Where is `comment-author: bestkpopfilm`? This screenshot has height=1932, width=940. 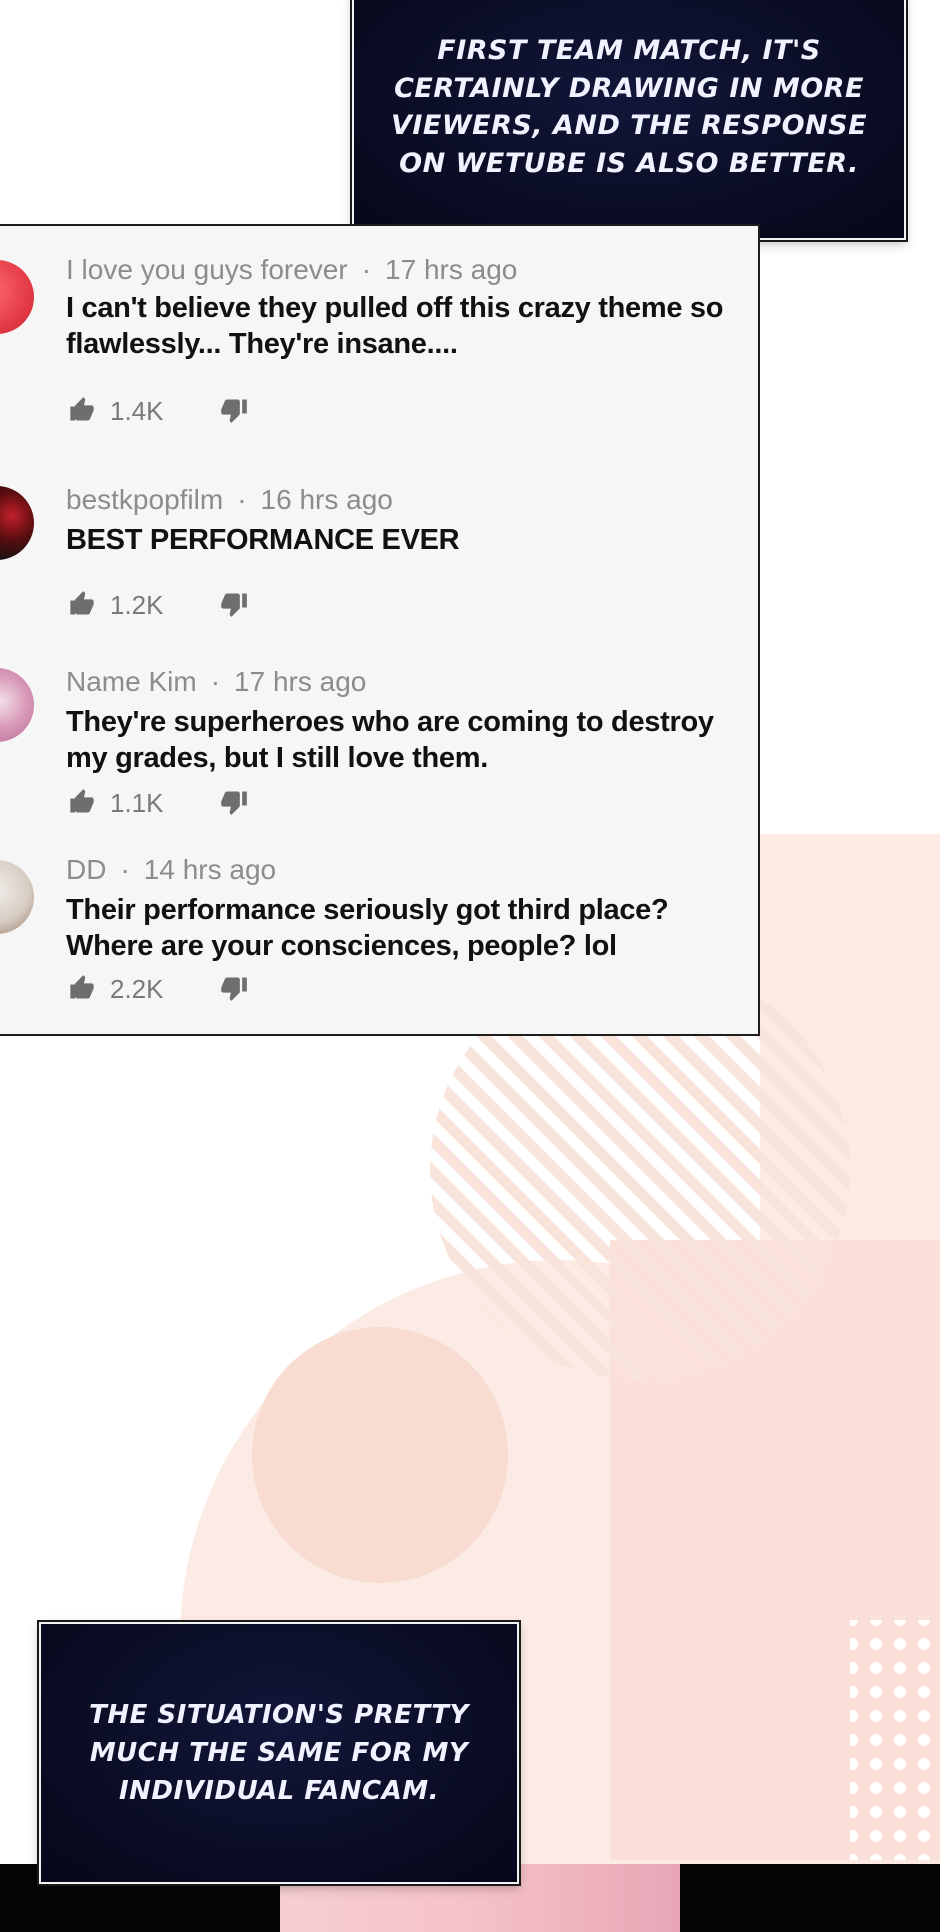
comment-author: bestkpopfilm is located at coordinates (144, 499).